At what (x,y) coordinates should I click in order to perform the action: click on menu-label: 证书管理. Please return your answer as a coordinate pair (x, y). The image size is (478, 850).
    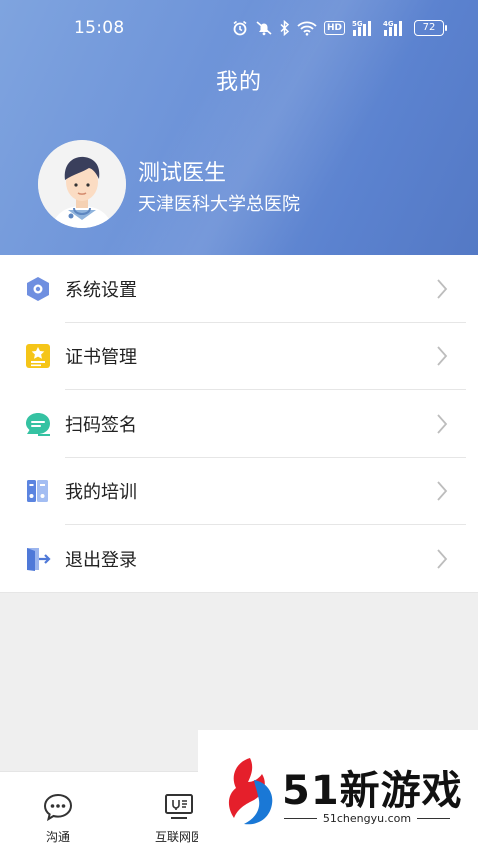
    Looking at the image, I should click on (101, 358).